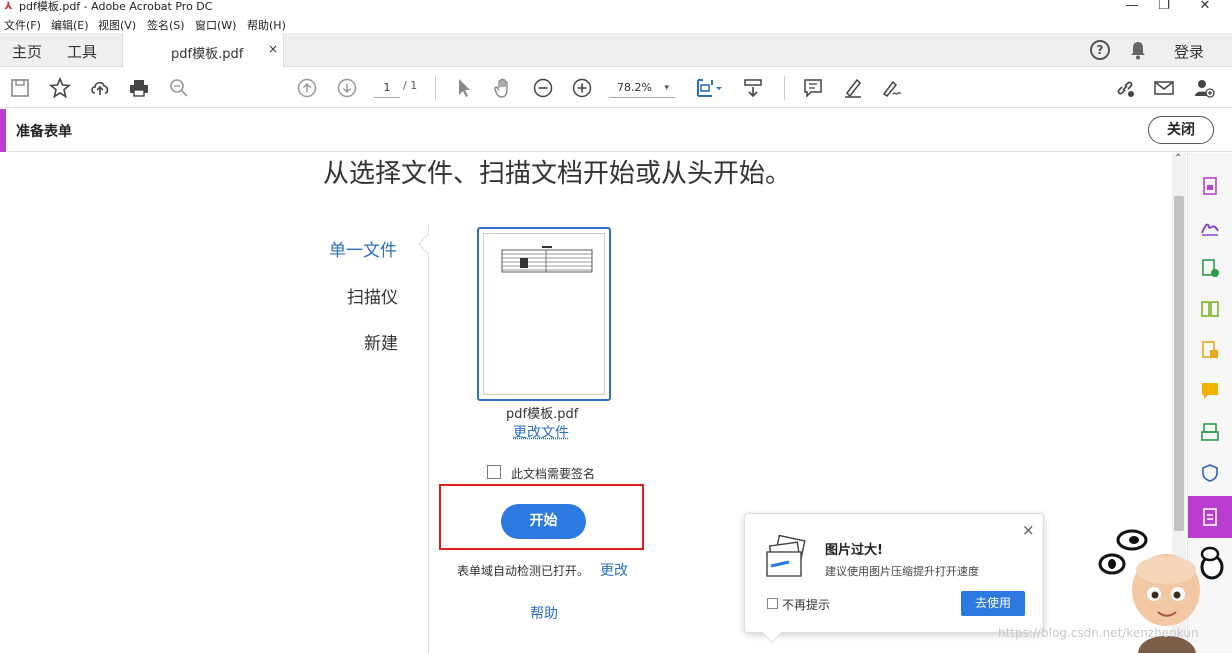 The image size is (1232, 653). I want to click on zoom-search-icon, so click(179, 88).